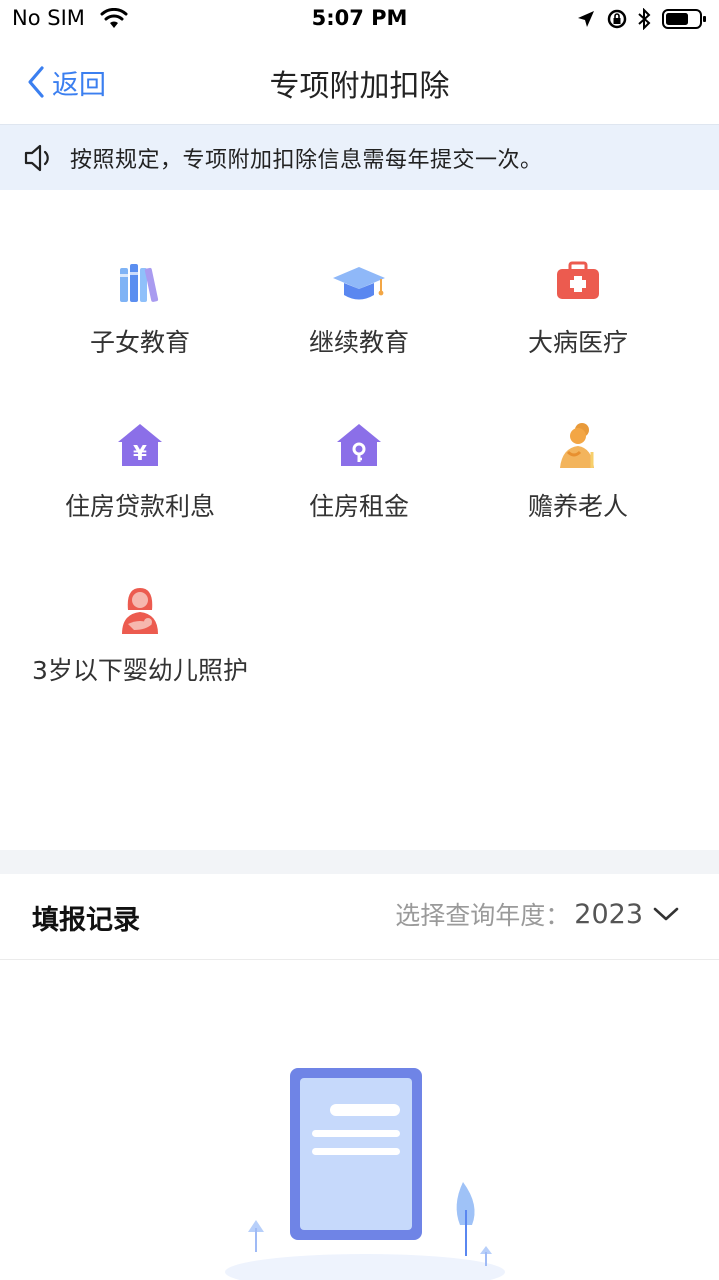 This screenshot has width=719, height=1280. Describe the element at coordinates (139, 342) in the screenshot. I see `deduction-label: 子女教育` at that location.